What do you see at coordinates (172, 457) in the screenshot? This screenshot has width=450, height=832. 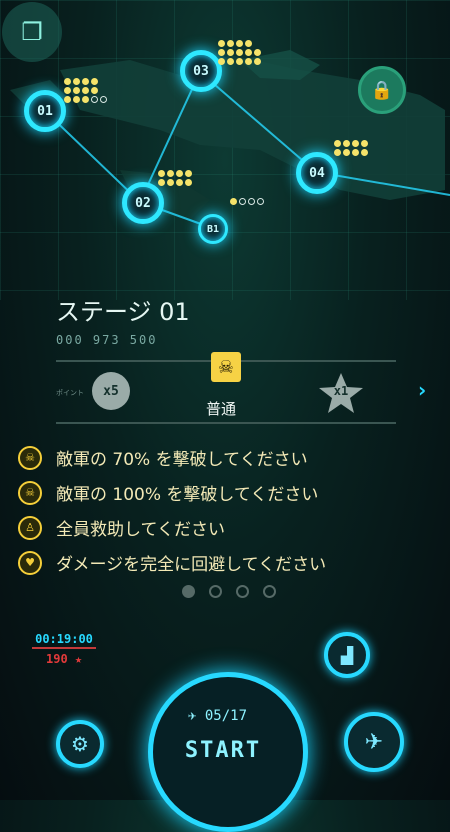 I see `mission-item: ☠ 敵軍の 70% を撃破してください` at bounding box center [172, 457].